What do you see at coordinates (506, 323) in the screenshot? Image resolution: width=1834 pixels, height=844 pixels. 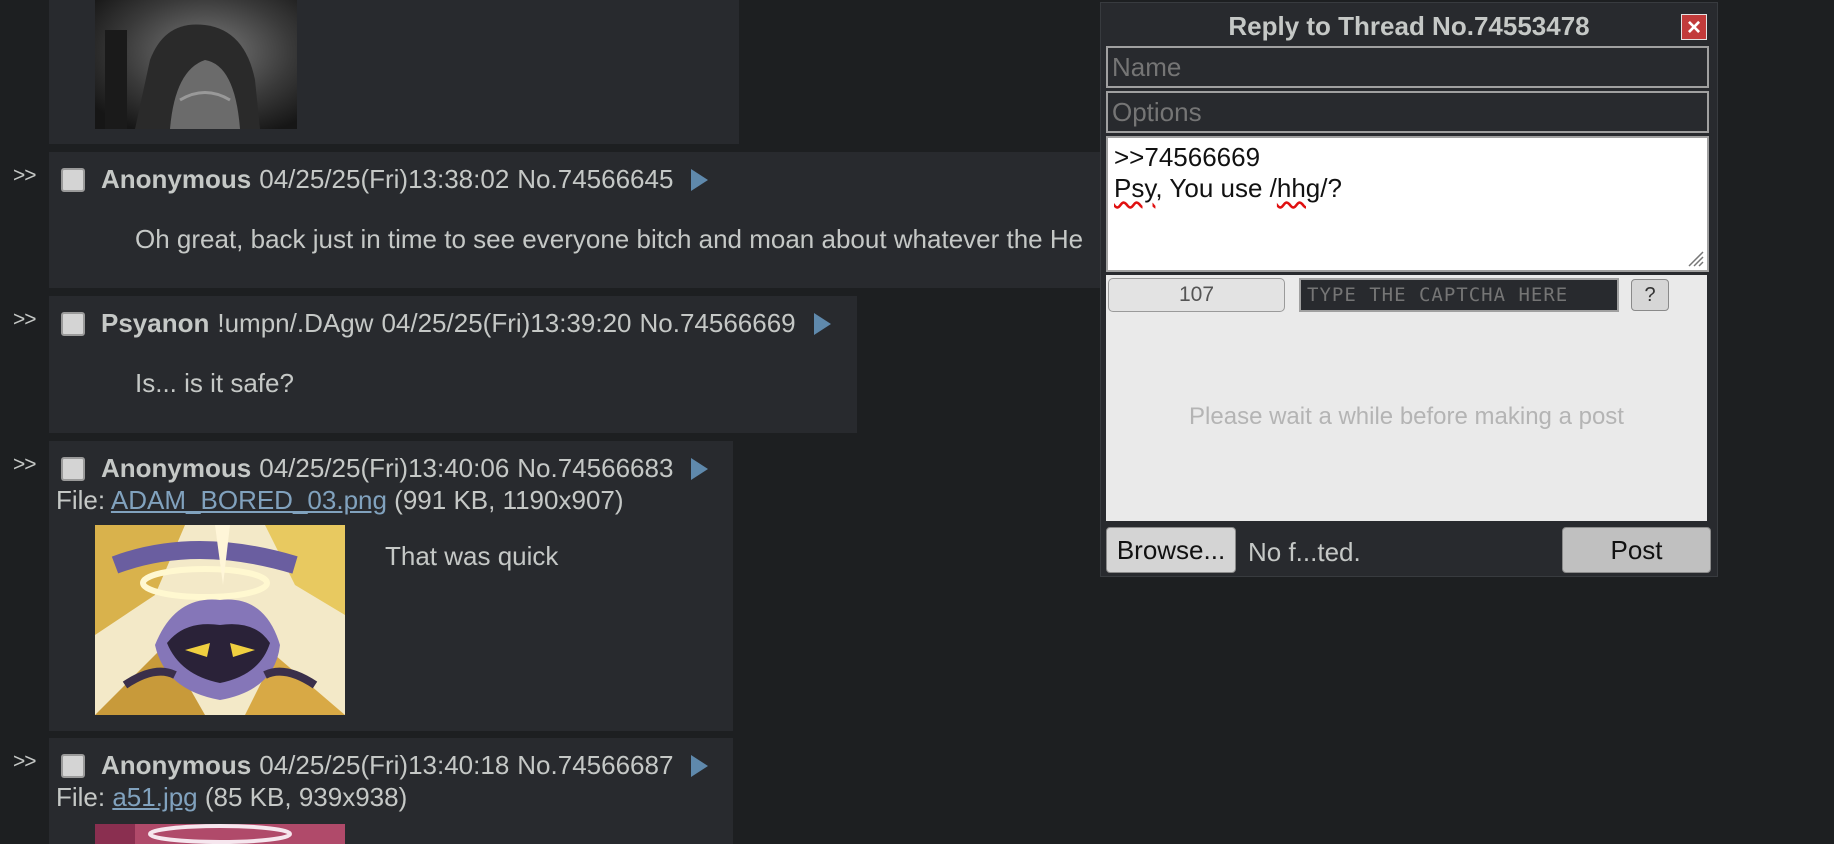 I see `post-date: 04/25/25(Fri)13:39:20` at bounding box center [506, 323].